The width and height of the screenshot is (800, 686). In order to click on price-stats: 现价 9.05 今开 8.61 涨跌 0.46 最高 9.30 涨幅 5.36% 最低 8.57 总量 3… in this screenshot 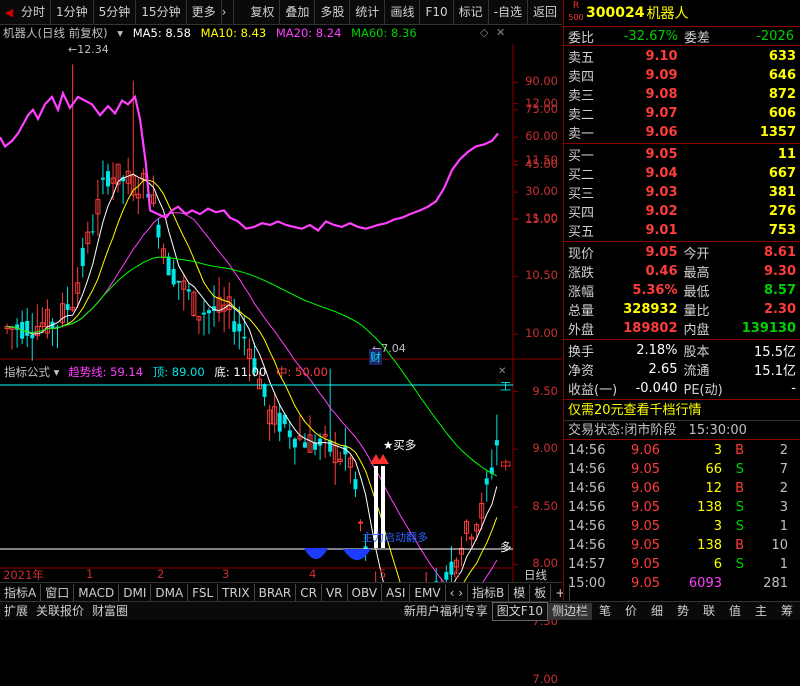, I will do `click(682, 291)`.